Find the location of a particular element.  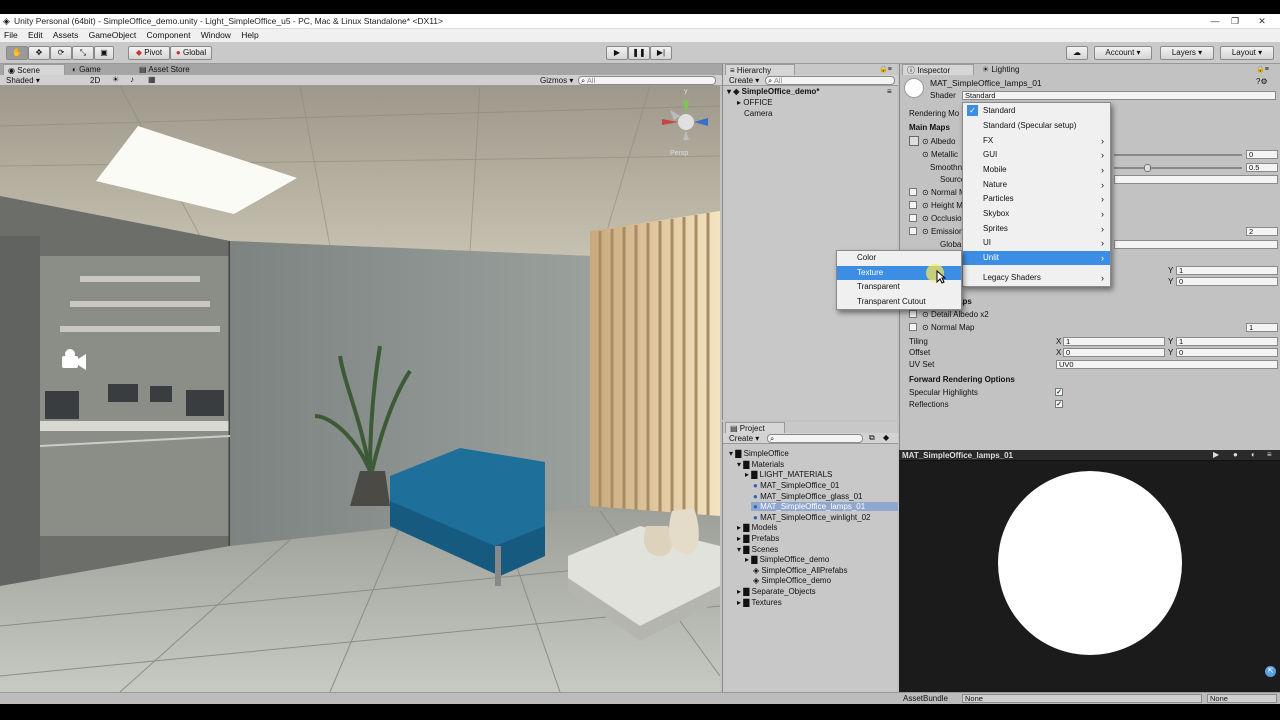

rotate-tool-icon: ⟳ is located at coordinates (61, 53).